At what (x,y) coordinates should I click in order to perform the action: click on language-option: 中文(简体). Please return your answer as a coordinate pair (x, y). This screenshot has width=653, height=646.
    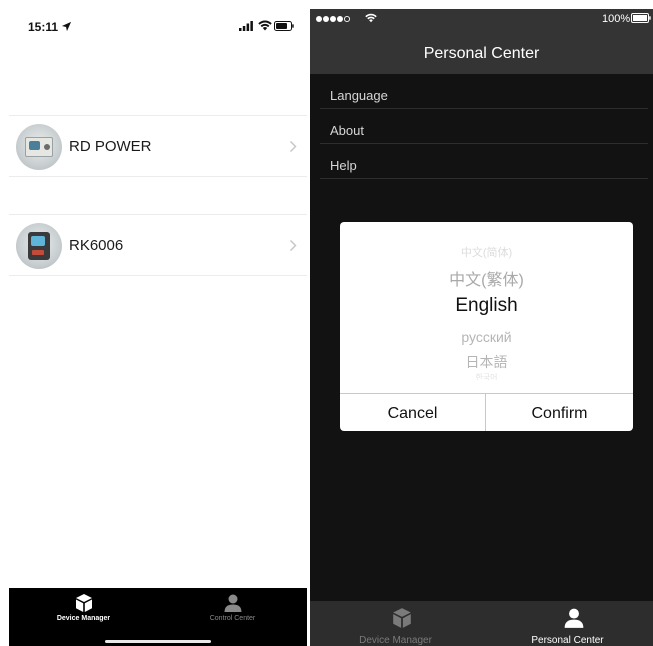
    Looking at the image, I should click on (486, 252).